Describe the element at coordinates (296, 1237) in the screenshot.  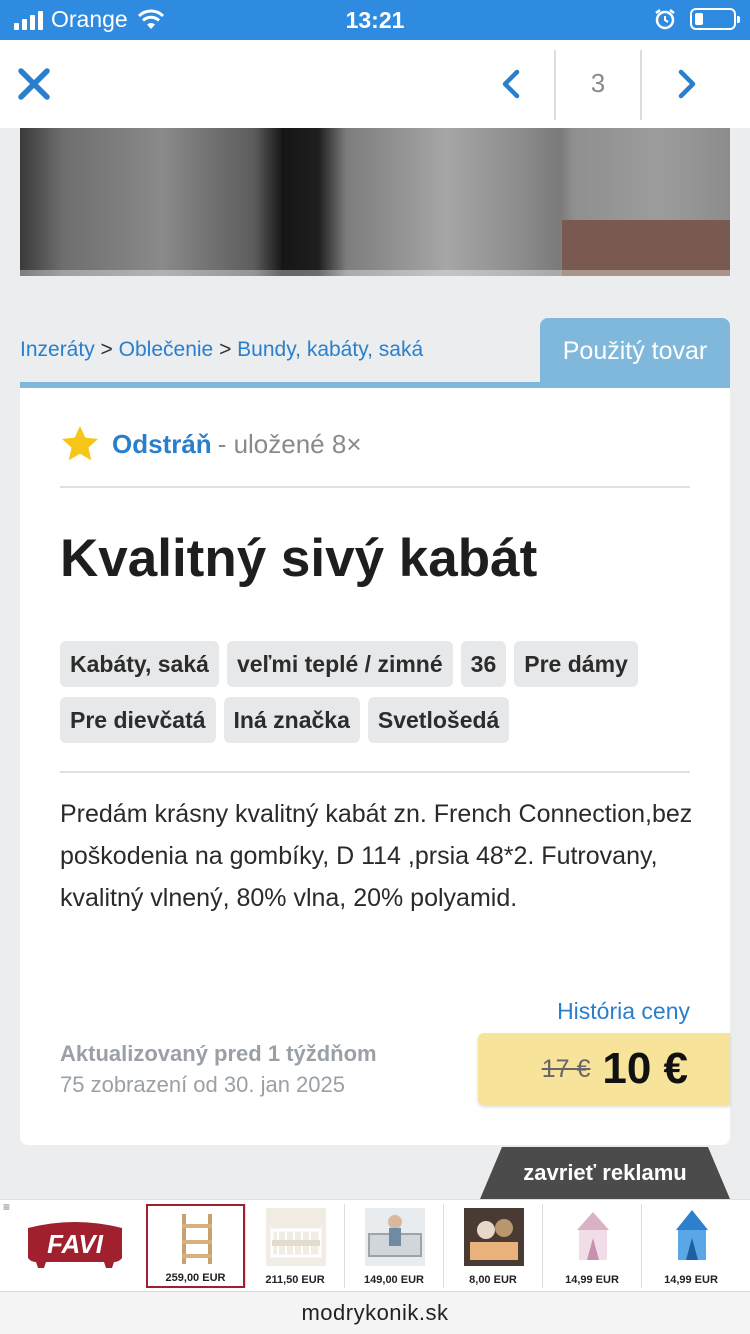
I see `crib-image` at that location.